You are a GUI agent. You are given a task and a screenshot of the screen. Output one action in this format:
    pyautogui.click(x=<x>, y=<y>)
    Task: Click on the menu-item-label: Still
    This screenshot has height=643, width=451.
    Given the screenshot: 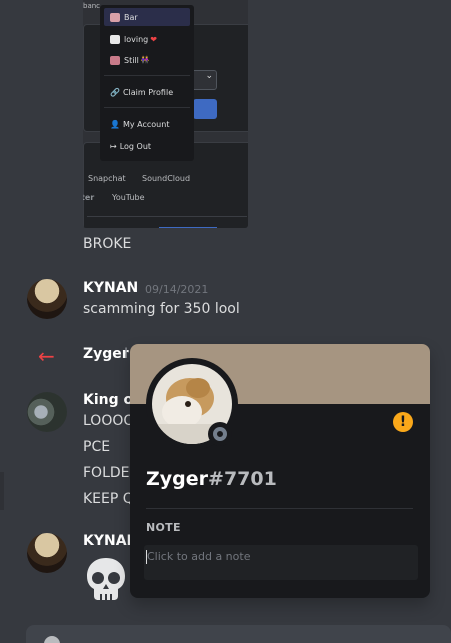 What is the action you would take?
    pyautogui.click(x=131, y=60)
    